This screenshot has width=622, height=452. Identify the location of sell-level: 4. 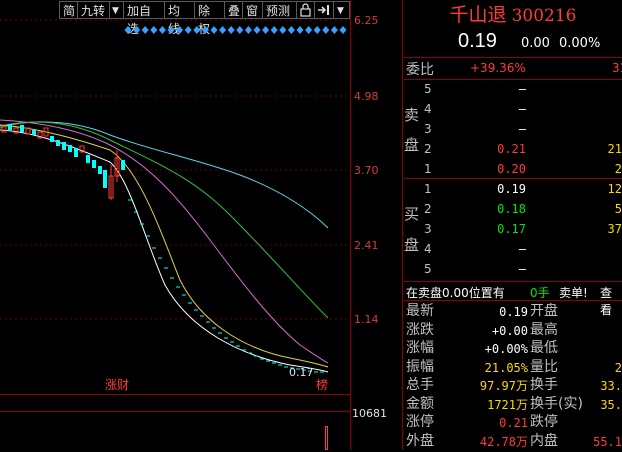
(428, 109).